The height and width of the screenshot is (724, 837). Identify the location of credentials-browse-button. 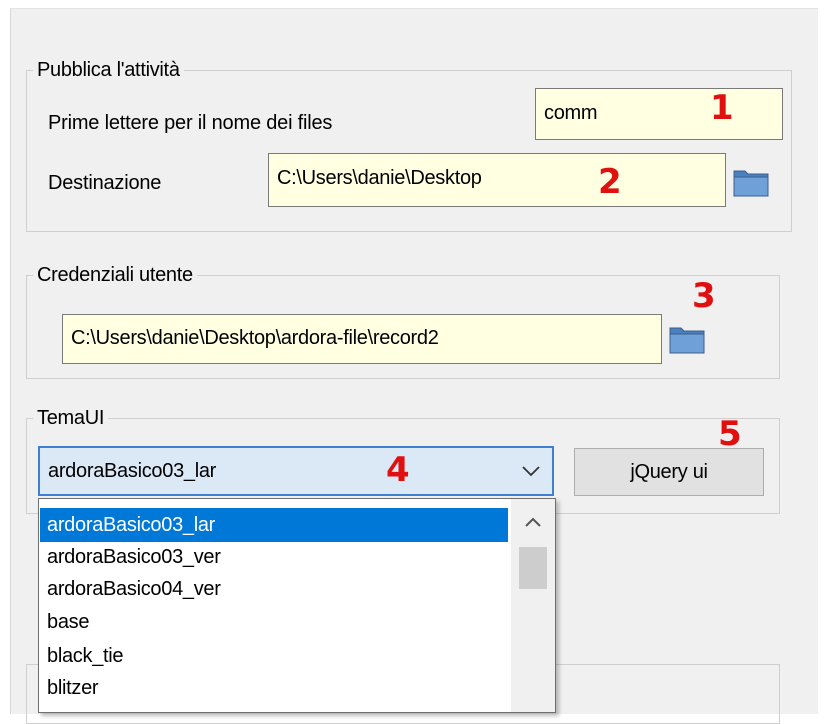
(687, 338).